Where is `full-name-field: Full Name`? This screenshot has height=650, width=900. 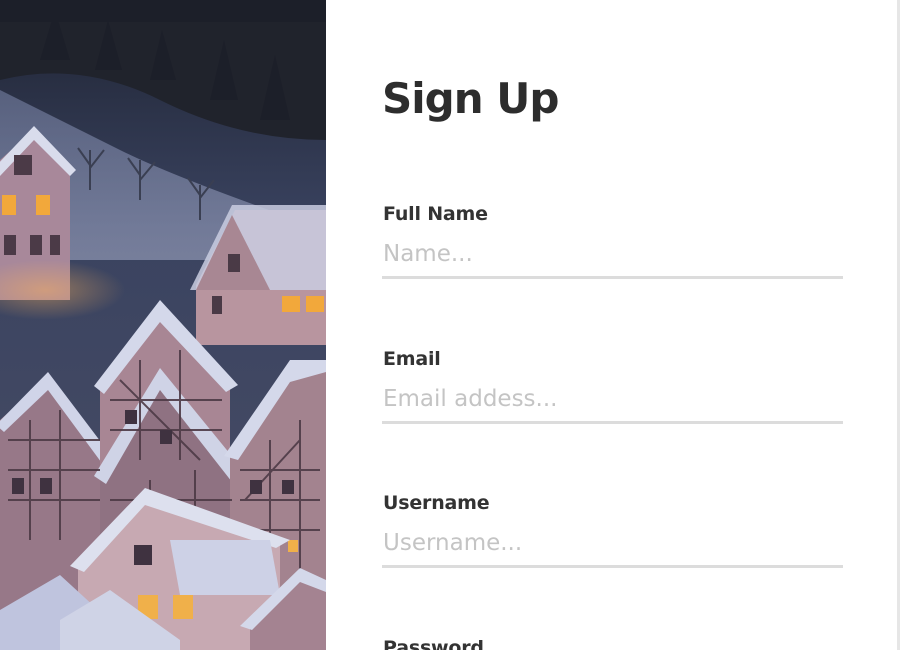 full-name-field: Full Name is located at coordinates (612, 251).